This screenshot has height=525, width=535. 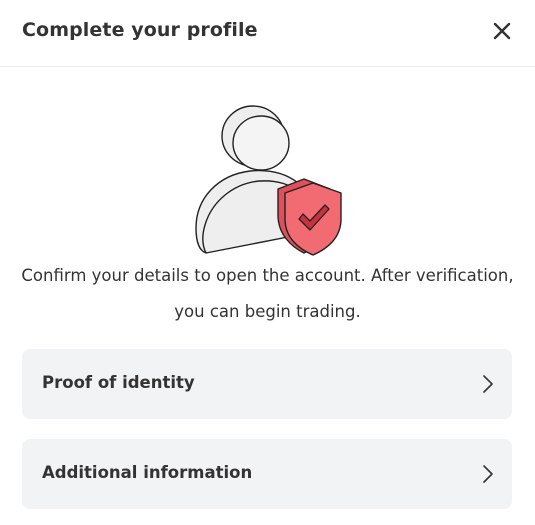 What do you see at coordinates (118, 382) in the screenshot?
I see `option-label: Proof of identity` at bounding box center [118, 382].